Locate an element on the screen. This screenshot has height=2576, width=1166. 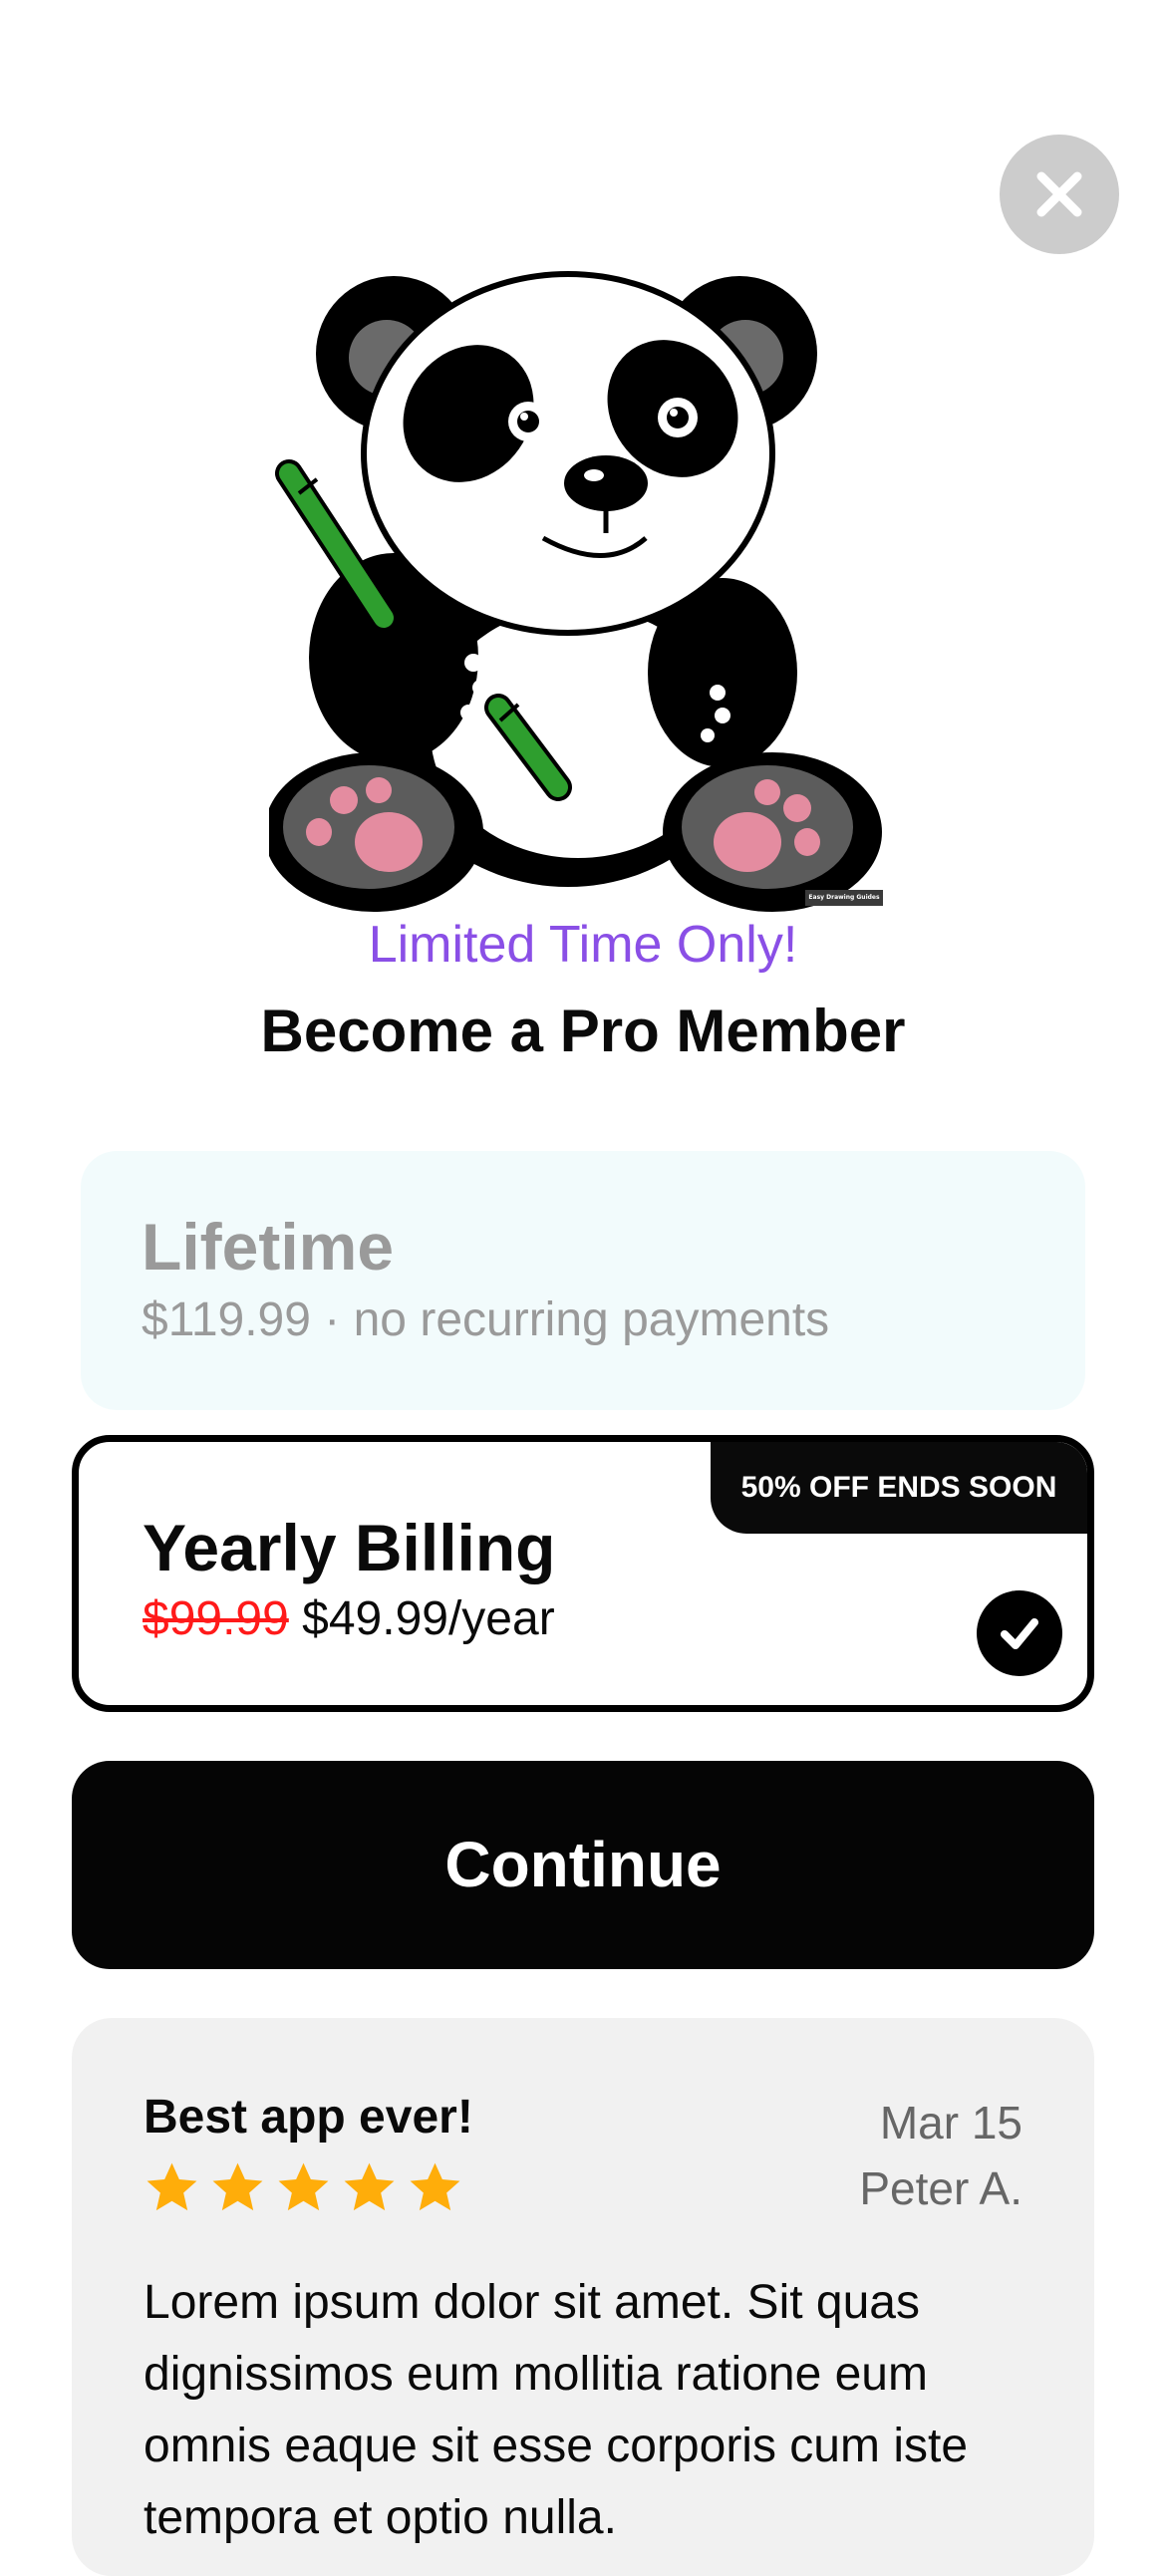
plan-subtitle: $119.99 · no recurring payments is located at coordinates (486, 1319).